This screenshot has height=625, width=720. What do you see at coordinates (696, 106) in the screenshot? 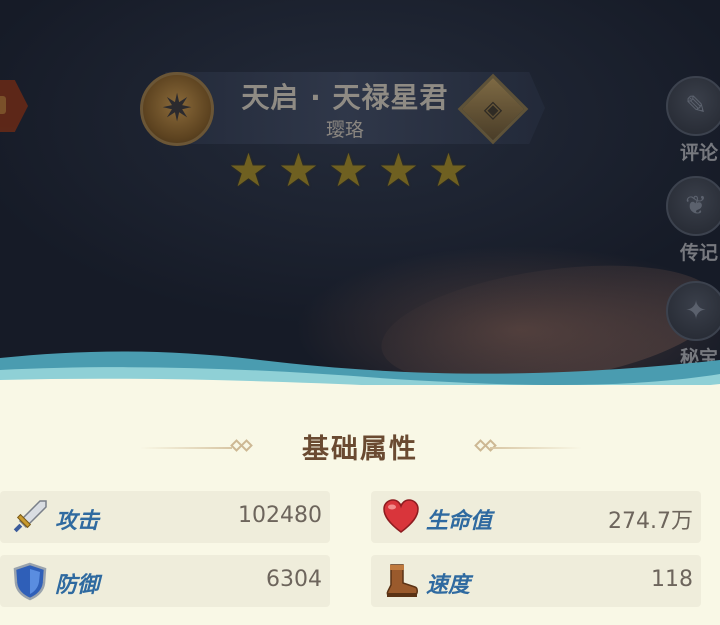
I see `comment-icon: ✎` at bounding box center [696, 106].